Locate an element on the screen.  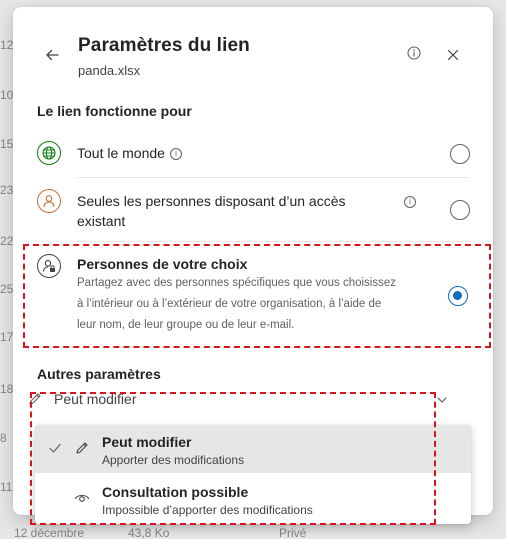
menu-item-can-edit: Peut modifier Apporter des modifications is located at coordinates (253, 449).